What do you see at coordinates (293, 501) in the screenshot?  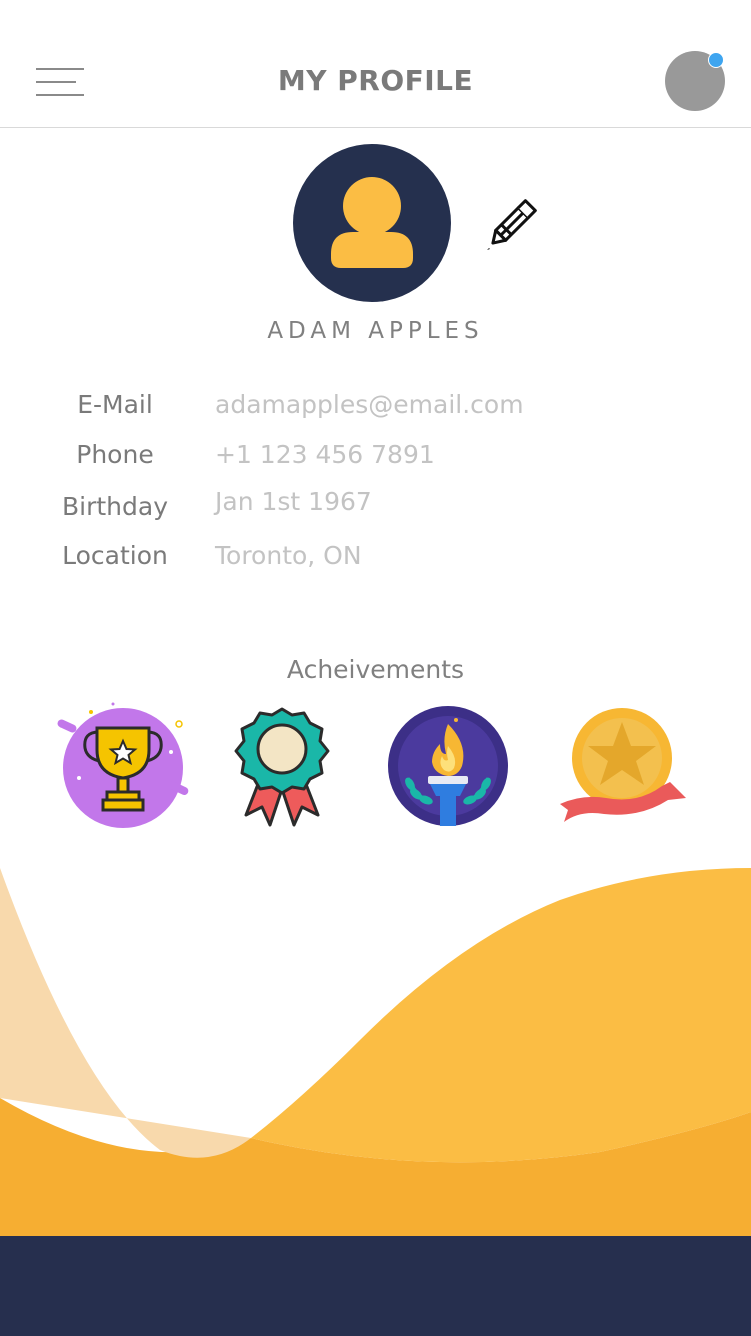 I see `birthday-value: Jan 1st 1967` at bounding box center [293, 501].